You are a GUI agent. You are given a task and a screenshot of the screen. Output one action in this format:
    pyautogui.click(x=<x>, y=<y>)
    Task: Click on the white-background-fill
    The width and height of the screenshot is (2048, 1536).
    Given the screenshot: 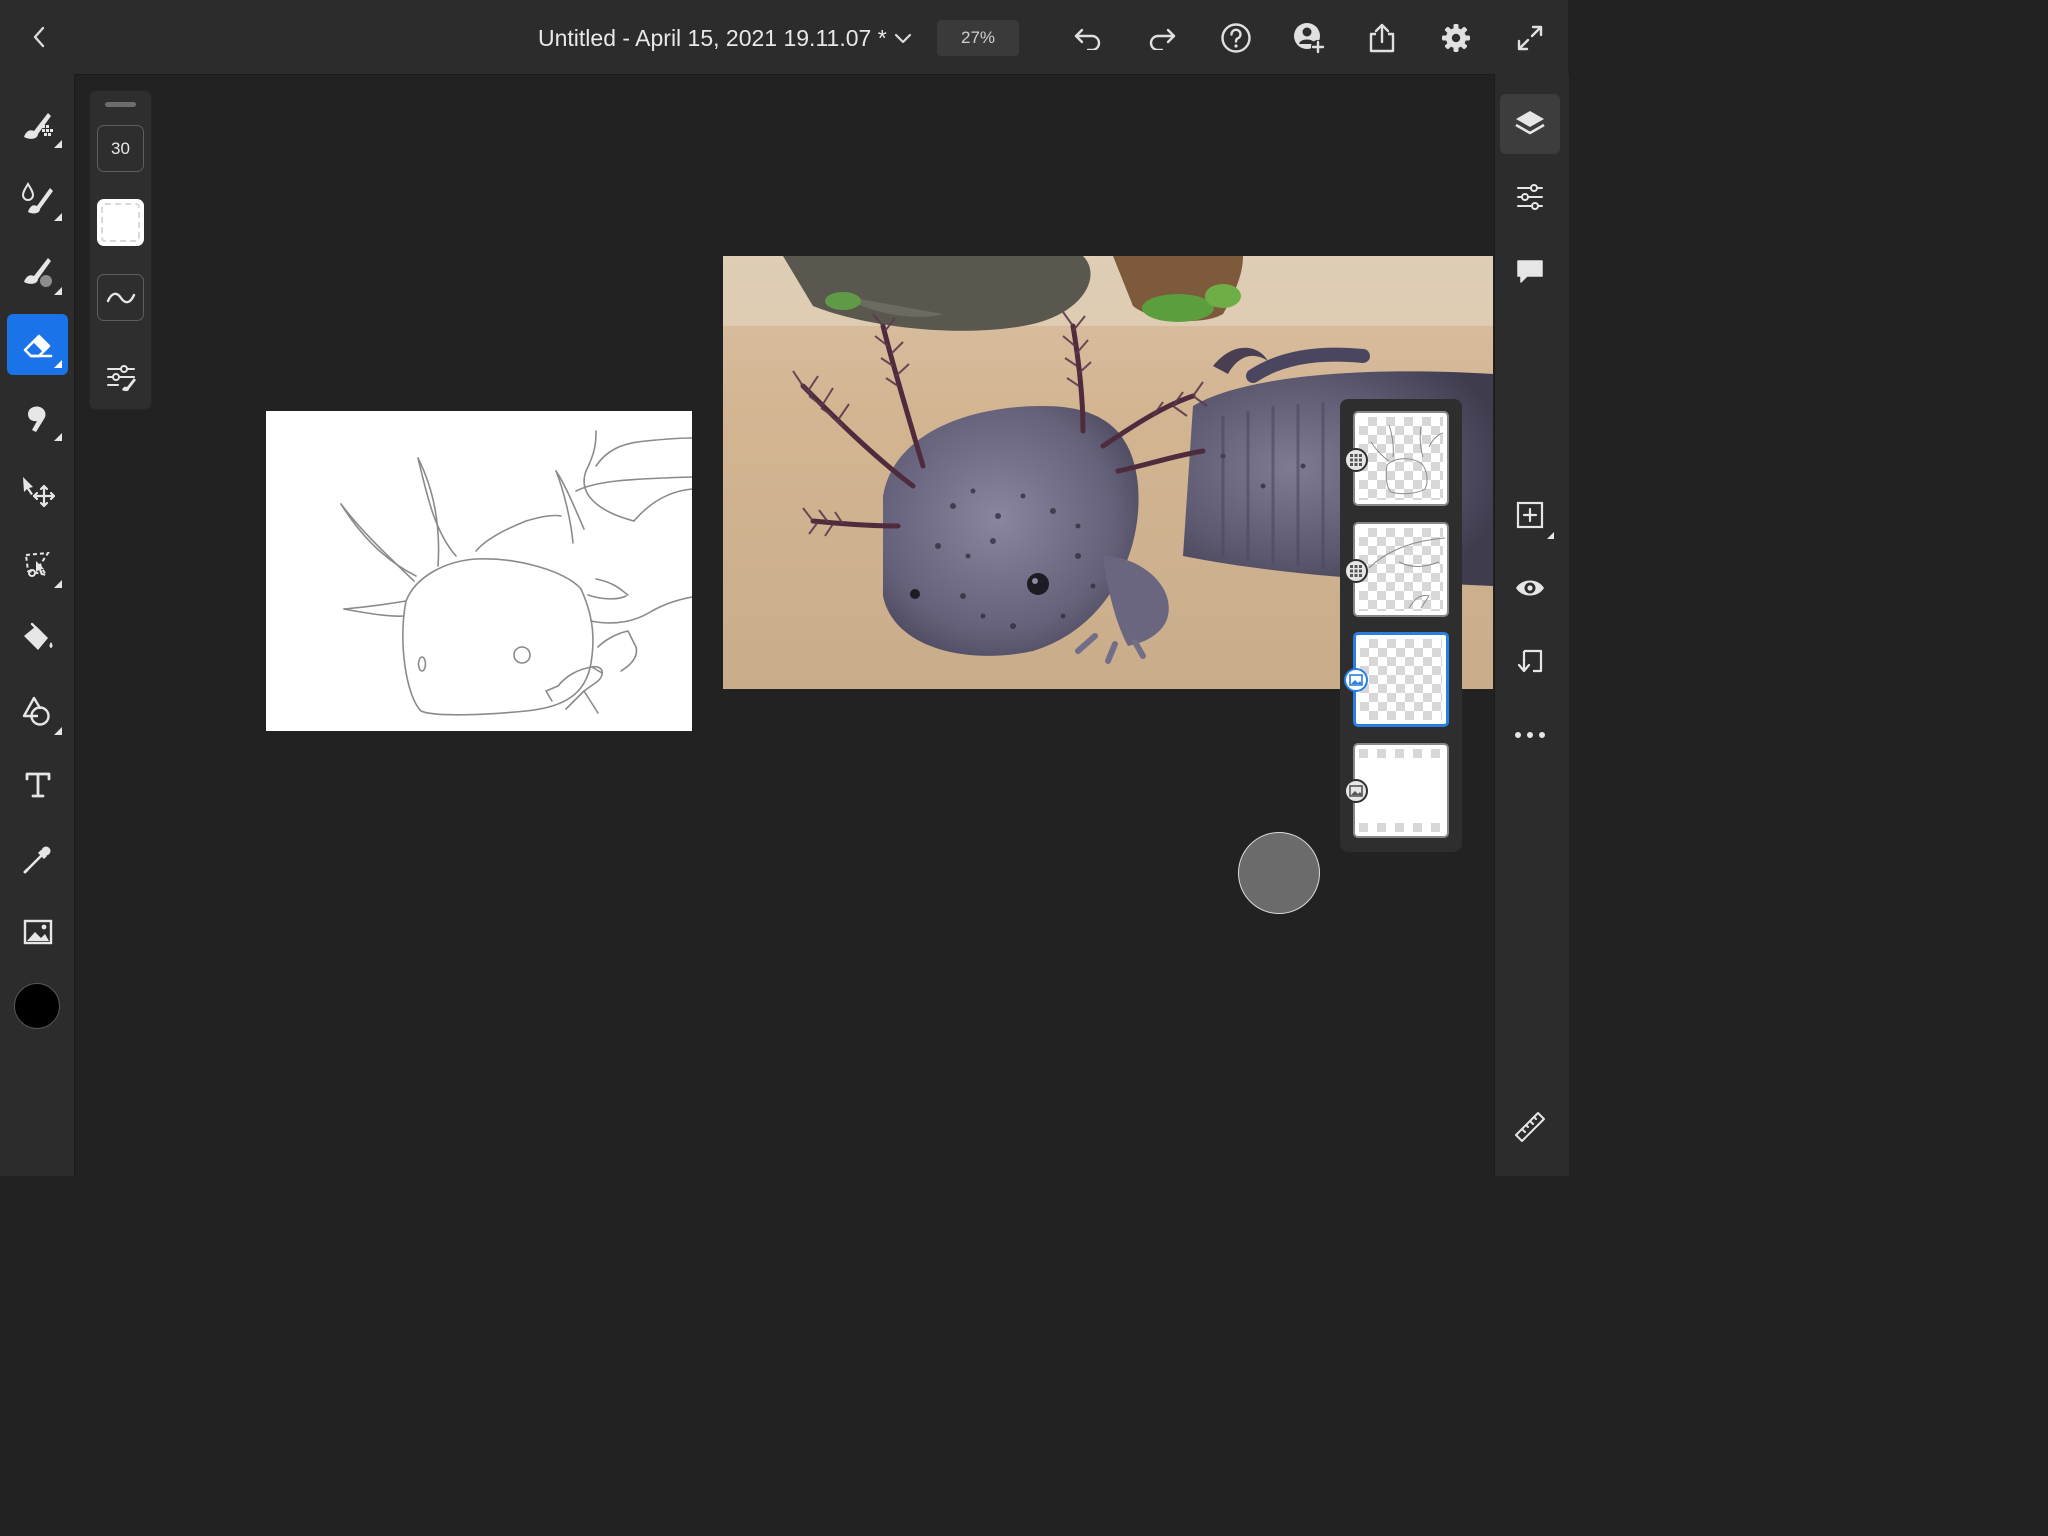 What is the action you would take?
    pyautogui.click(x=1401, y=790)
    